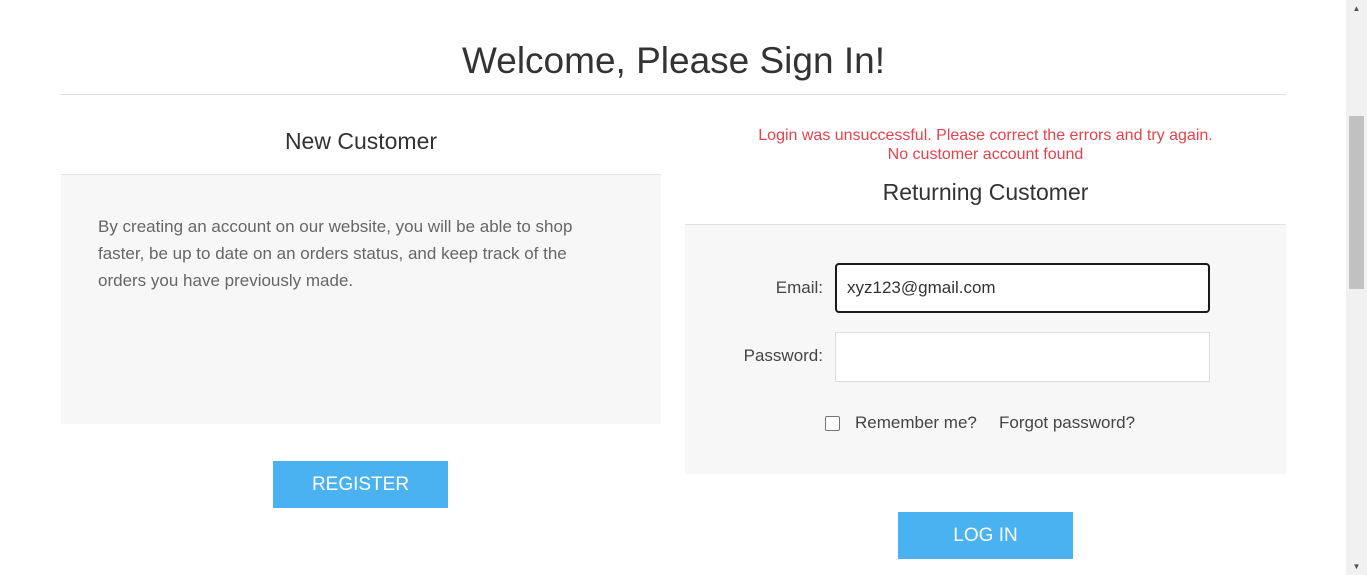 The image size is (1367, 575). What do you see at coordinates (985, 154) in the screenshot?
I see `login-error-detail: No customer account found` at bounding box center [985, 154].